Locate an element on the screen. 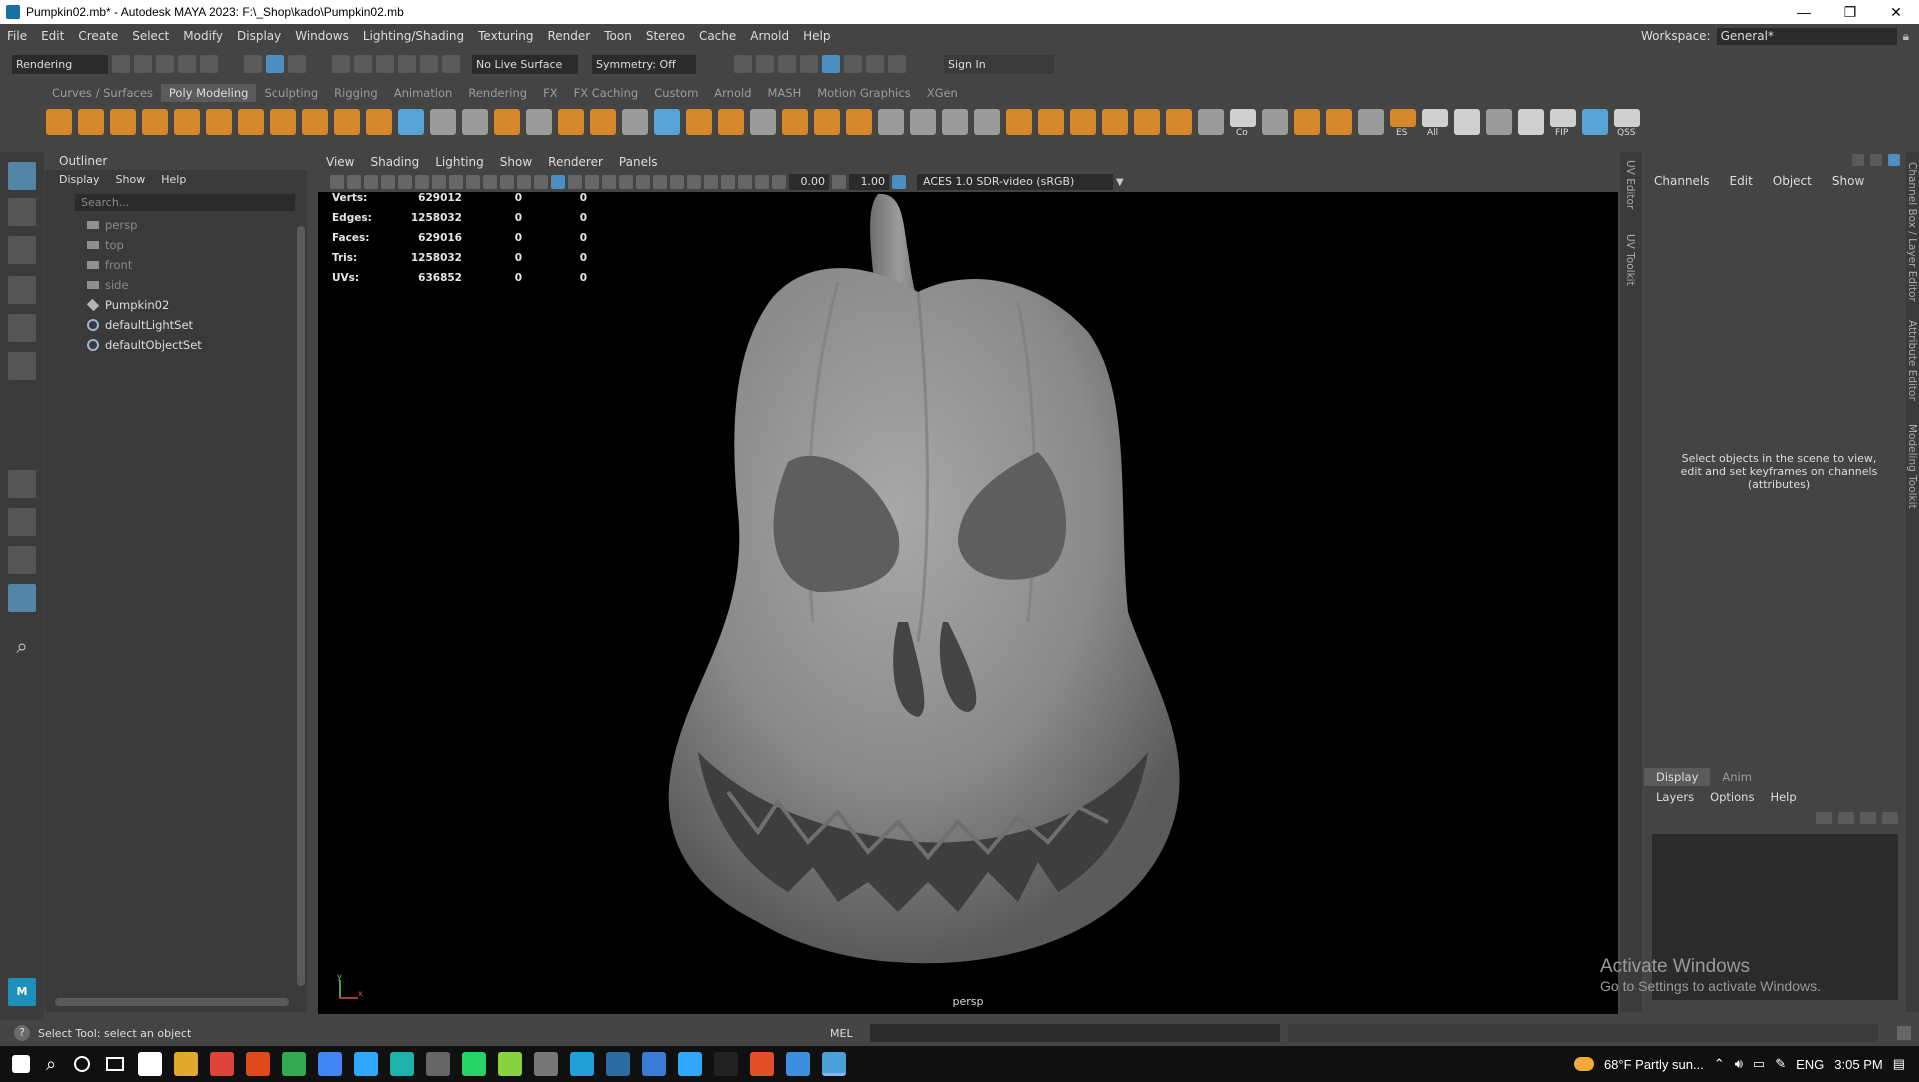 The image size is (1919, 1082). menu-arnold: Arnold is located at coordinates (769, 36).